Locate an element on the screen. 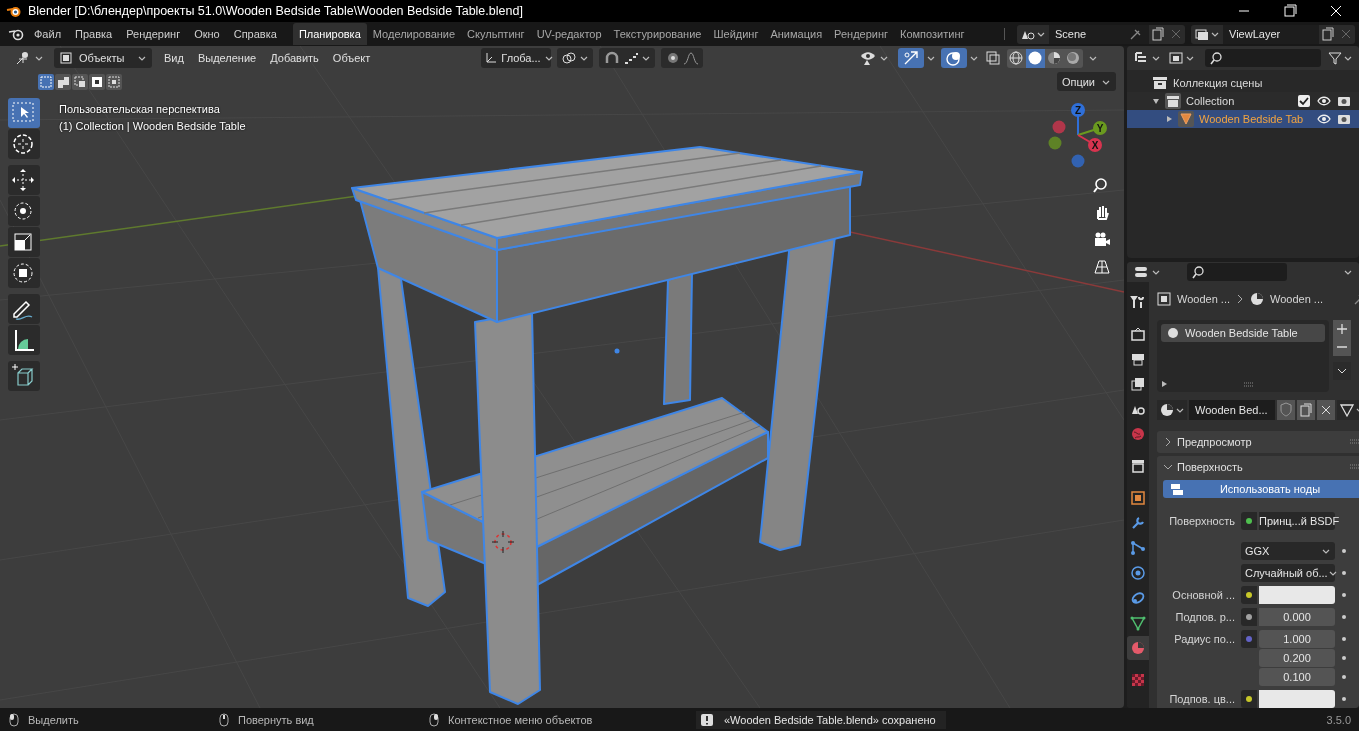  workspace-tab: Композитинг is located at coordinates (932, 34).